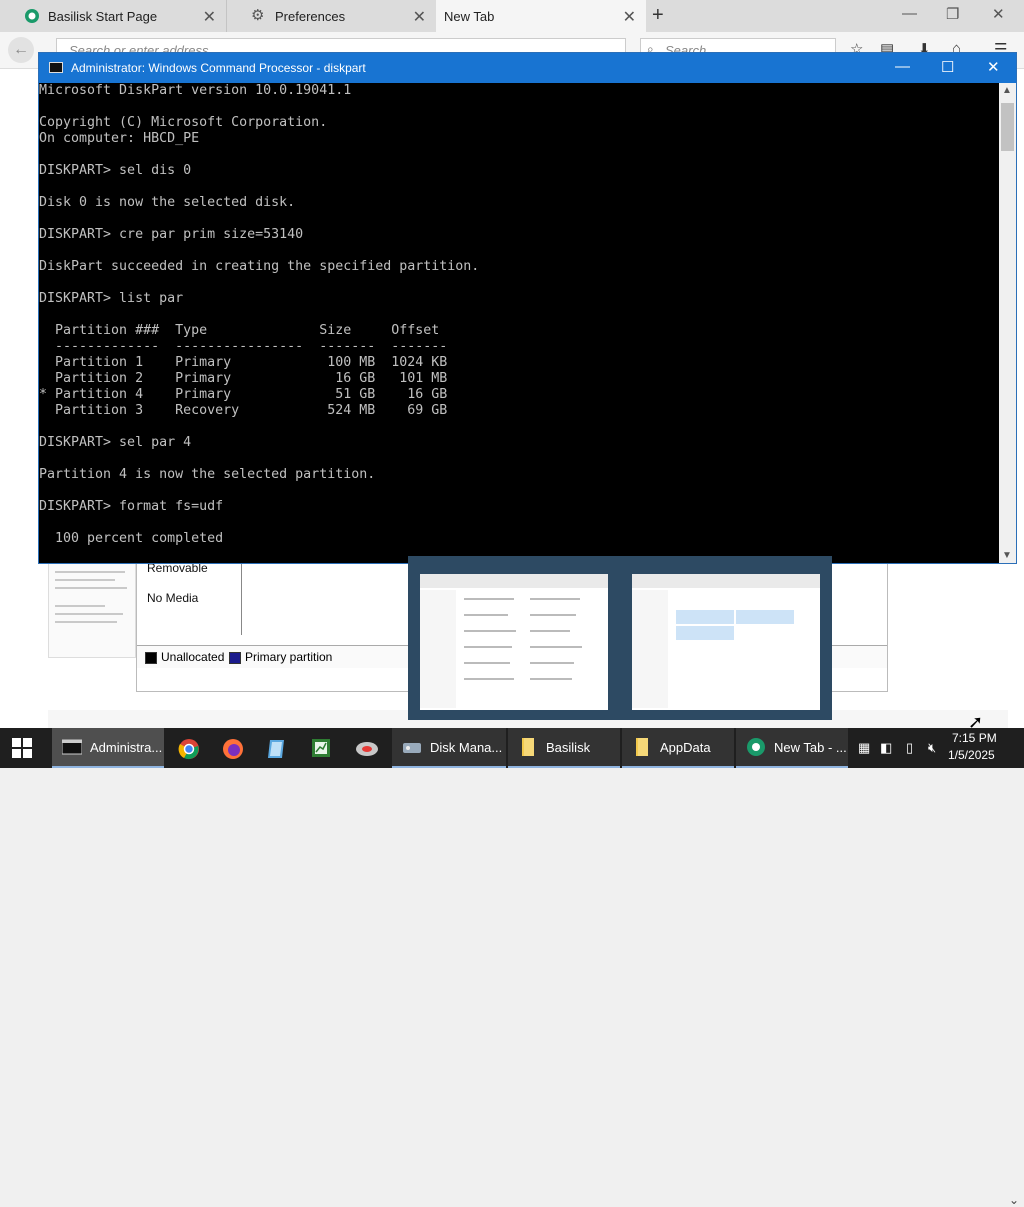 The image size is (1024, 1207). What do you see at coordinates (658, 15) in the screenshot?
I see `new-tab-button: +` at bounding box center [658, 15].